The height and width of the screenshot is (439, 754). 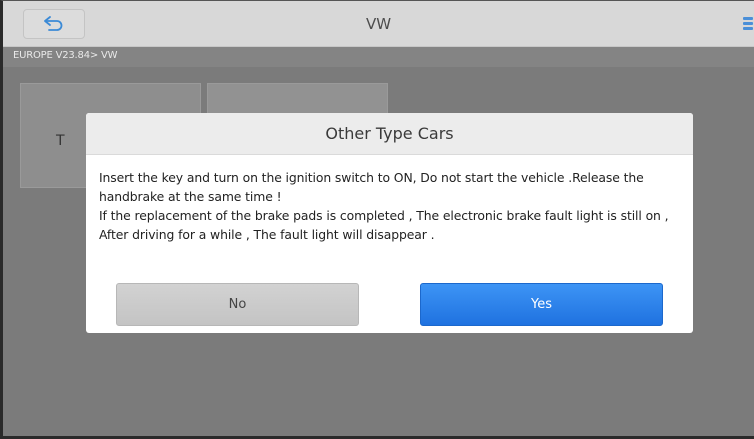 I want to click on back-button, so click(x=54, y=24).